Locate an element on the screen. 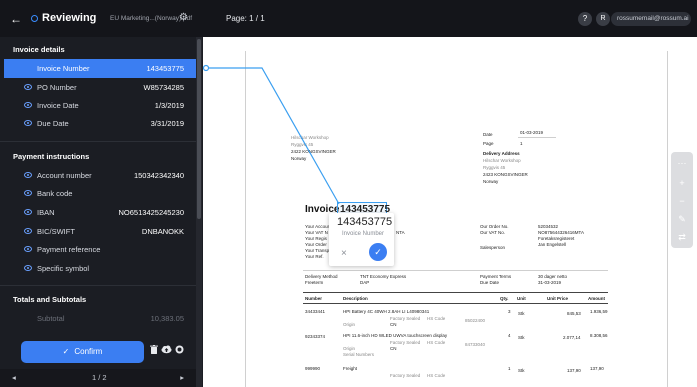 This screenshot has width=697, height=387. popup-value: 143453775 is located at coordinates (364, 222).